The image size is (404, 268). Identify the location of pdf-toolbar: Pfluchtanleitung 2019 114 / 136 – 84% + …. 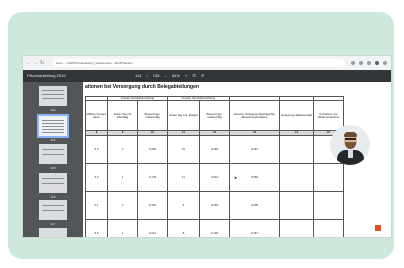
(207, 76).